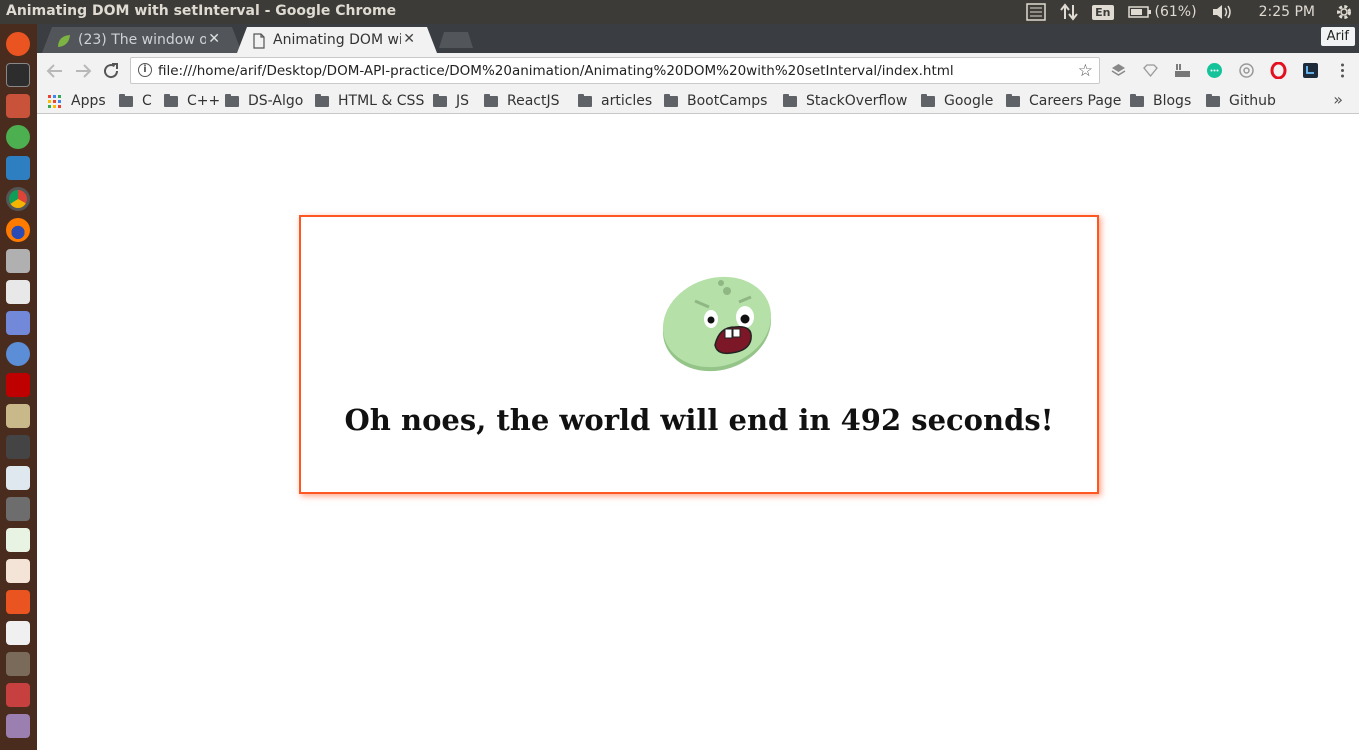 The height and width of the screenshot is (750, 1359). I want to click on system-settings-icon, so click(18, 695).